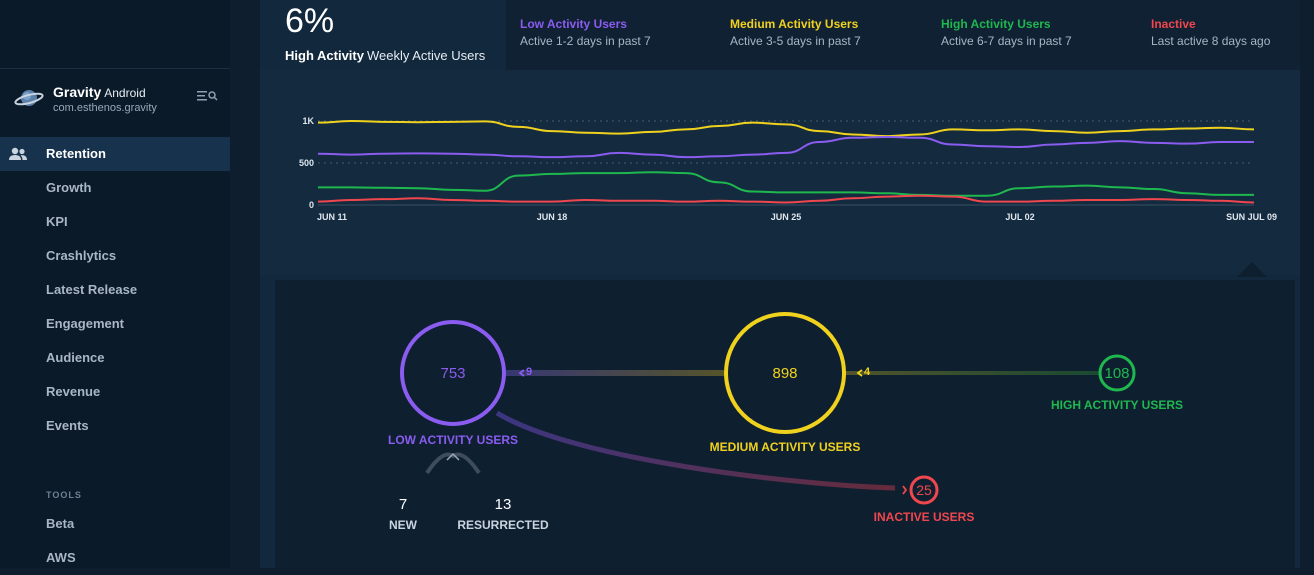  Describe the element at coordinates (786, 128) in the screenshot. I see `series-line-medium-activity-users` at that location.